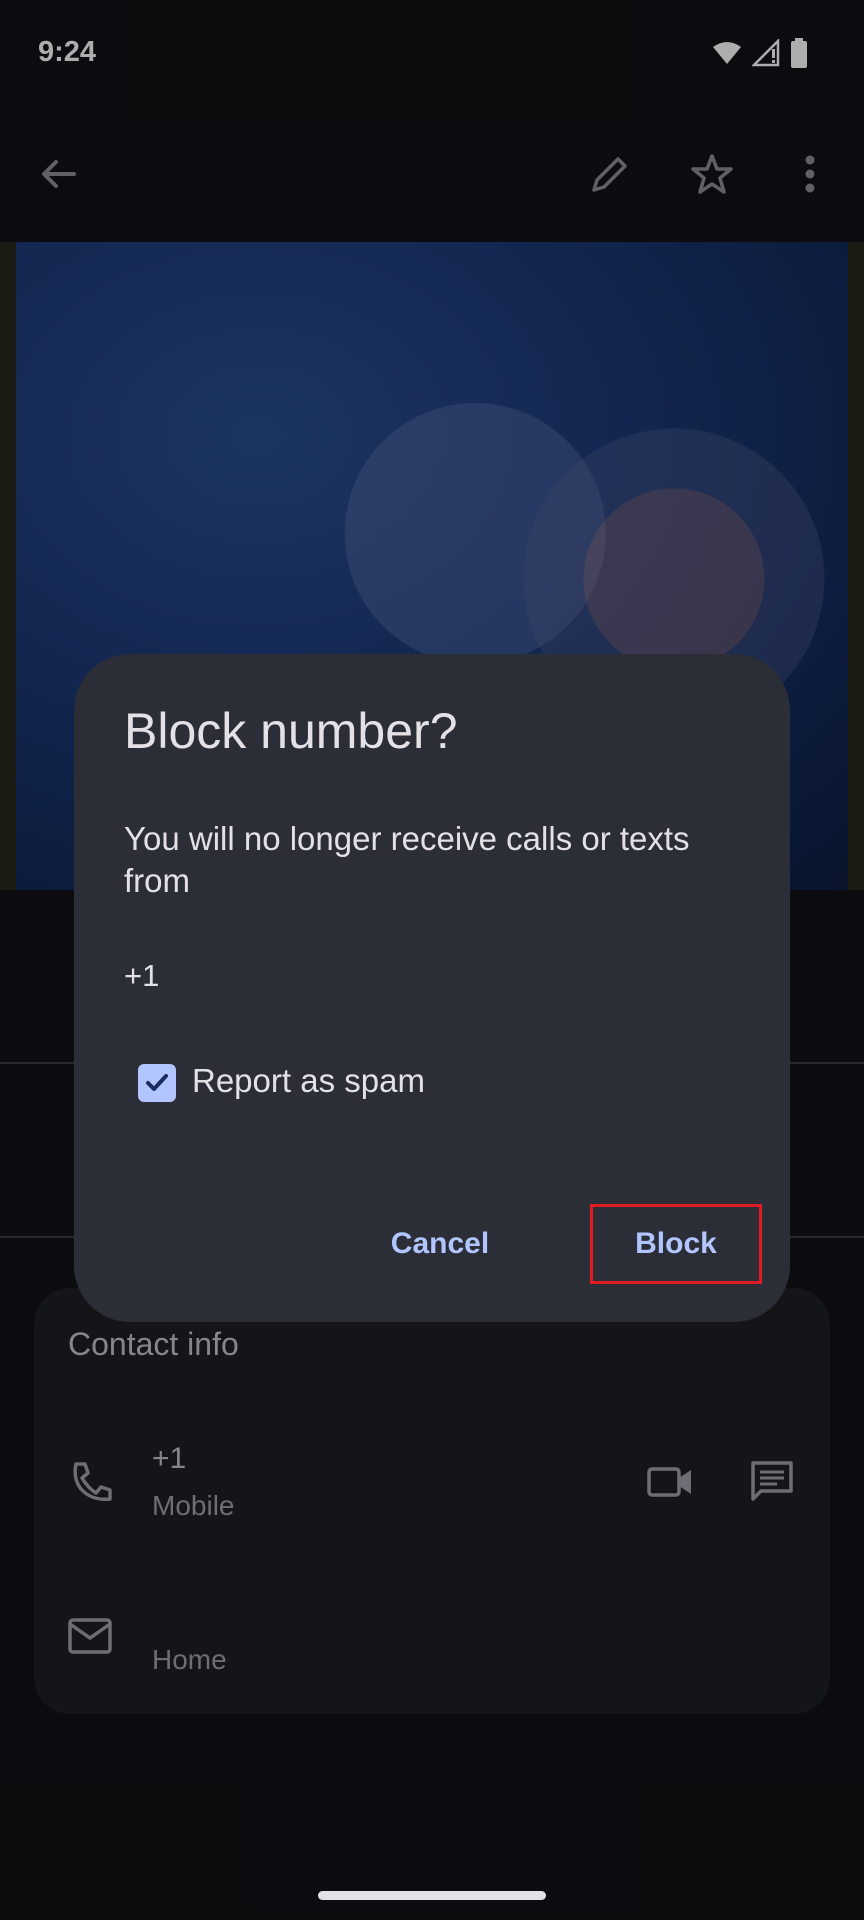  What do you see at coordinates (432, 1895) in the screenshot?
I see `home-indicator` at bounding box center [432, 1895].